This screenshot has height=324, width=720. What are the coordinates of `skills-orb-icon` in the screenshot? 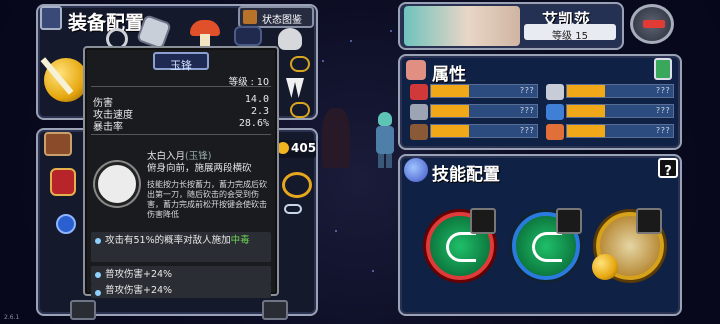 It's located at (416, 170).